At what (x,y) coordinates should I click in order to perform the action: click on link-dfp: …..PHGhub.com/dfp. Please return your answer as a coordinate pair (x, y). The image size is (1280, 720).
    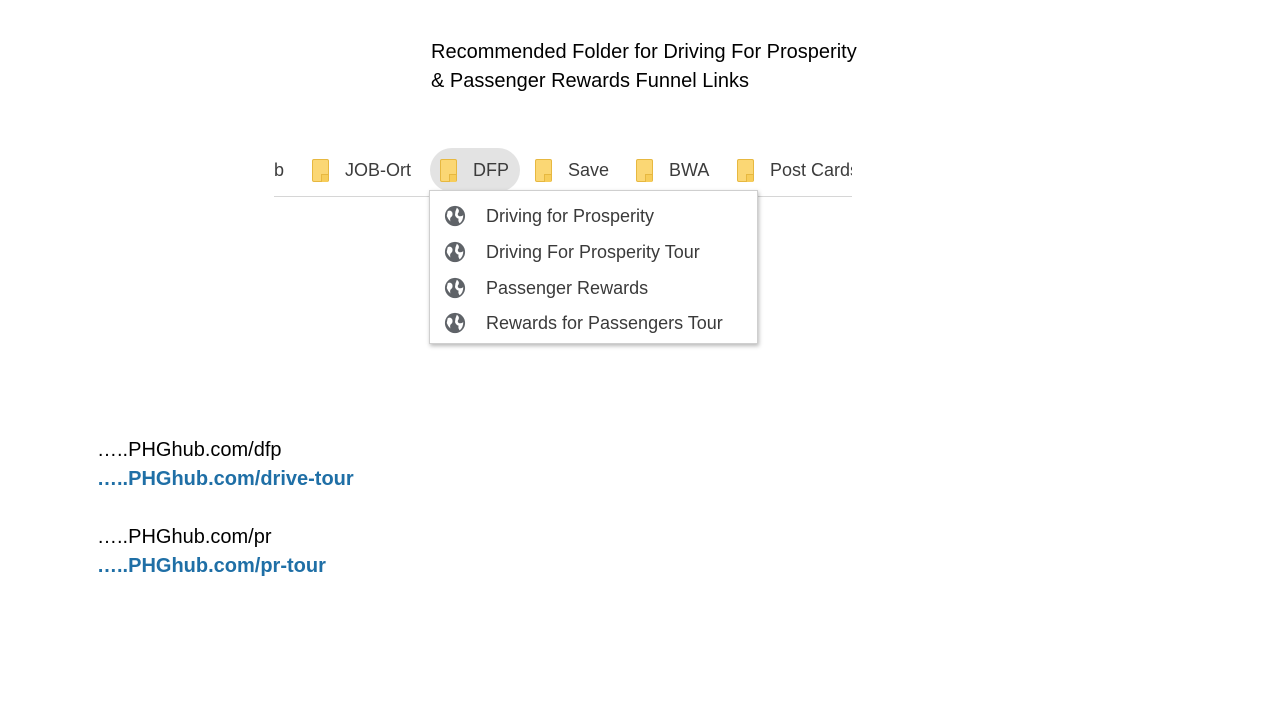
    Looking at the image, I should click on (225, 450).